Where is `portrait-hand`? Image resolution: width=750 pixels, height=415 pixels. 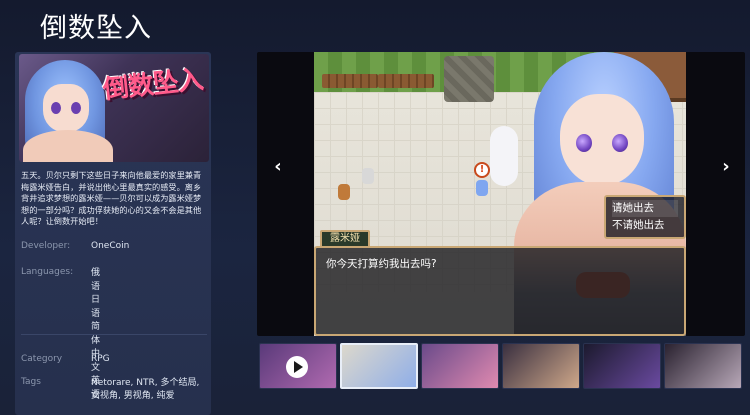 portrait-hand is located at coordinates (504, 156).